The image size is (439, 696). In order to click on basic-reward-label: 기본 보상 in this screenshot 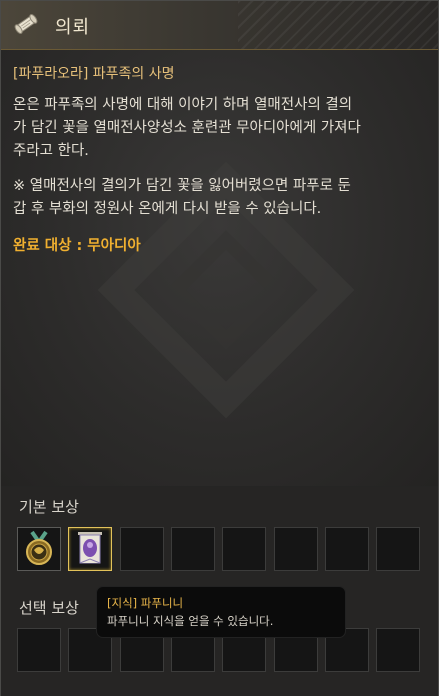, I will do `click(49, 507)`.